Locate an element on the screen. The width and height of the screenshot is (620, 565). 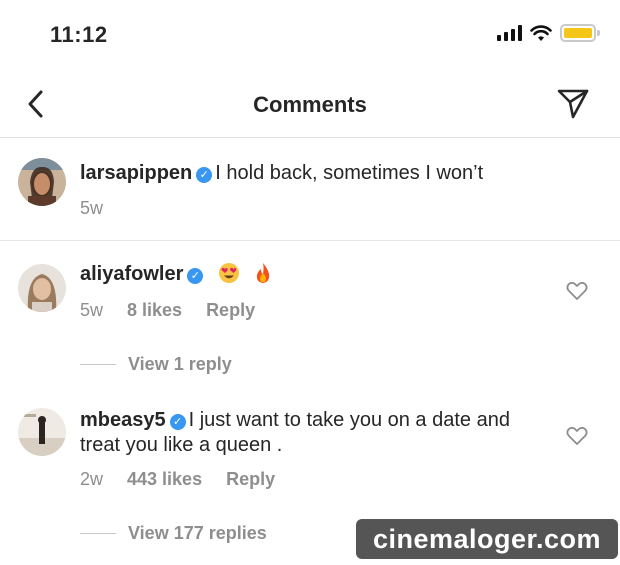
status-icons is located at coordinates (548, 33).